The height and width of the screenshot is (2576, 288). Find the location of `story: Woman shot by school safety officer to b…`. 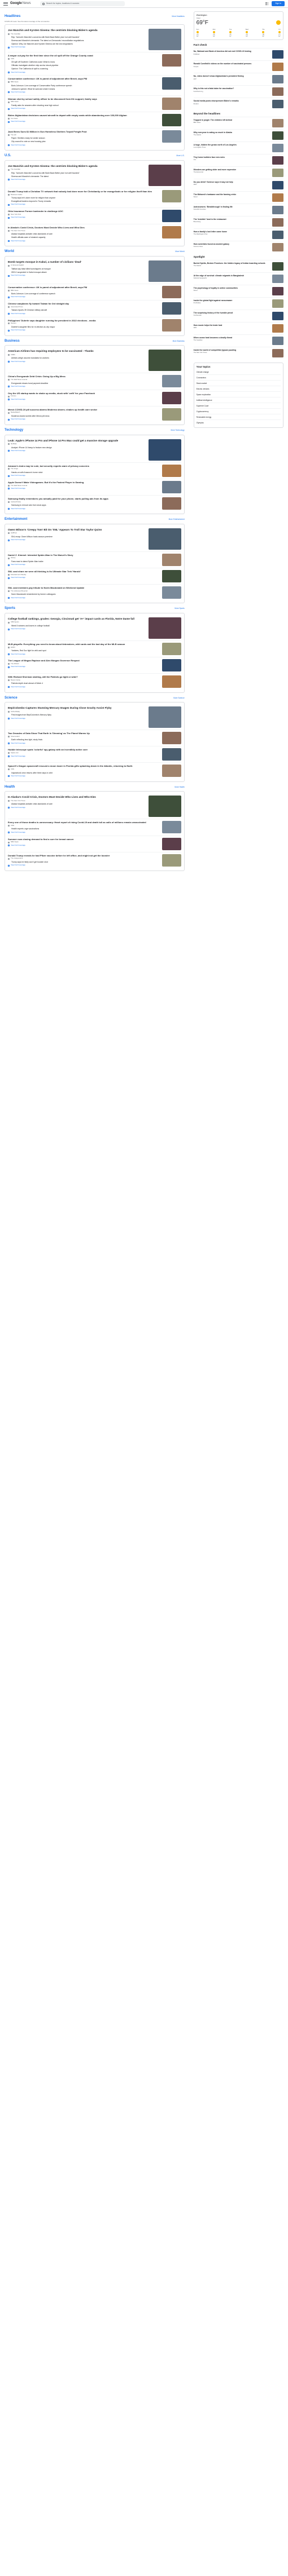

story: Woman shot by school safety officer to b… is located at coordinates (94, 103).